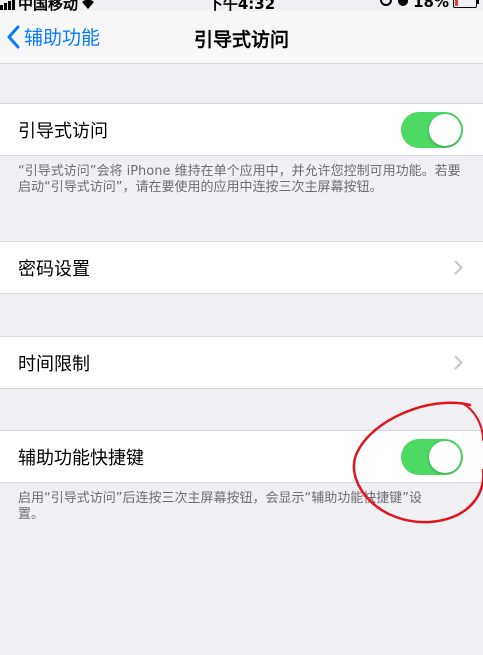  Describe the element at coordinates (403, 5) in the screenshot. I see `location-icon` at that location.